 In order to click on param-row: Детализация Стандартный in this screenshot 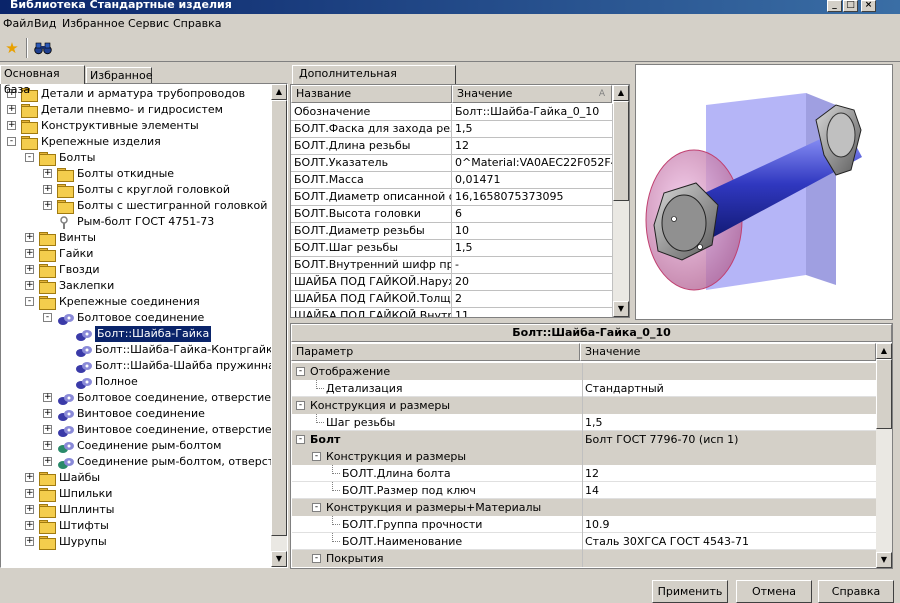, I will do `click(584, 388)`.